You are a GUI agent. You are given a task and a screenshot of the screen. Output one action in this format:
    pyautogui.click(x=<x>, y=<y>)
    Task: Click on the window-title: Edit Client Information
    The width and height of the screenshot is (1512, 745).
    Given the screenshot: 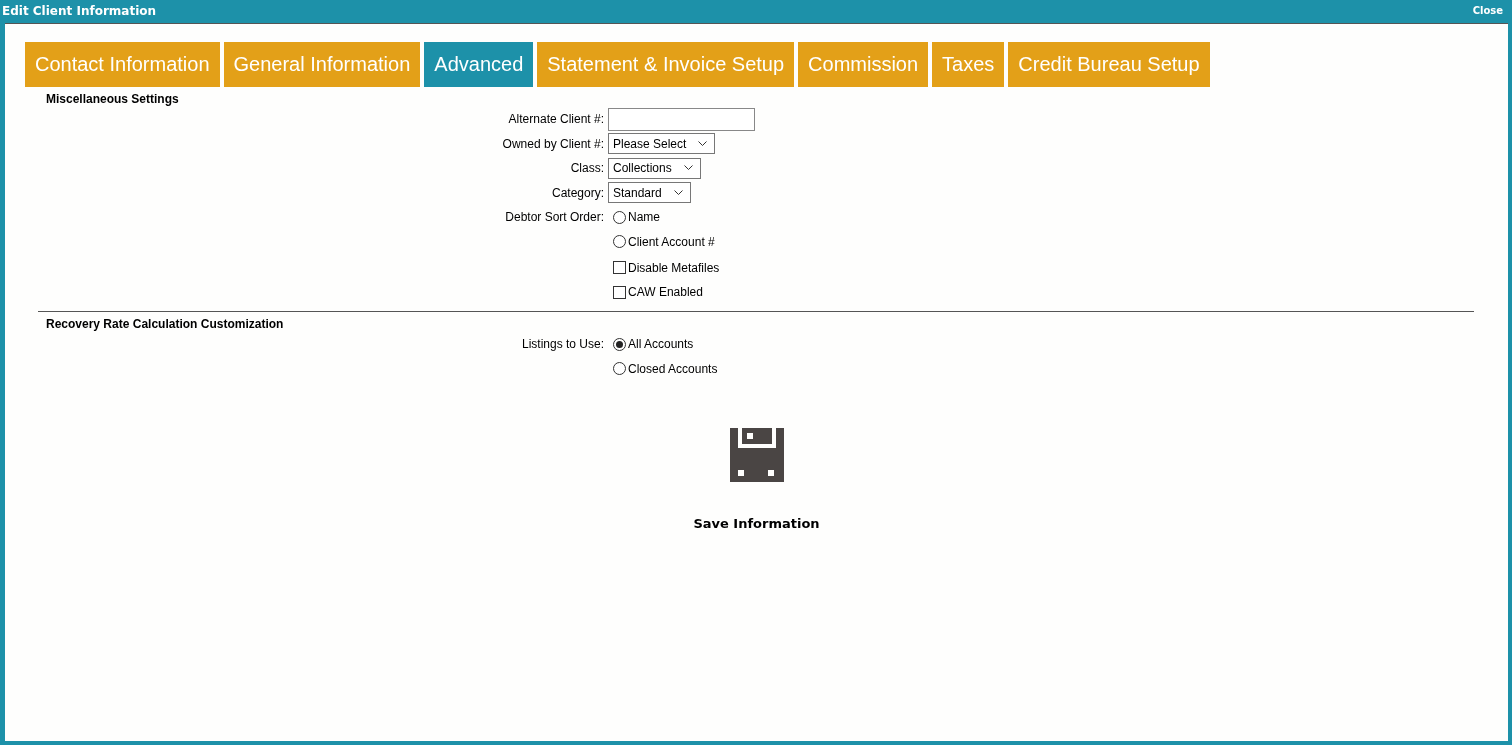 What is the action you would take?
    pyautogui.click(x=79, y=10)
    